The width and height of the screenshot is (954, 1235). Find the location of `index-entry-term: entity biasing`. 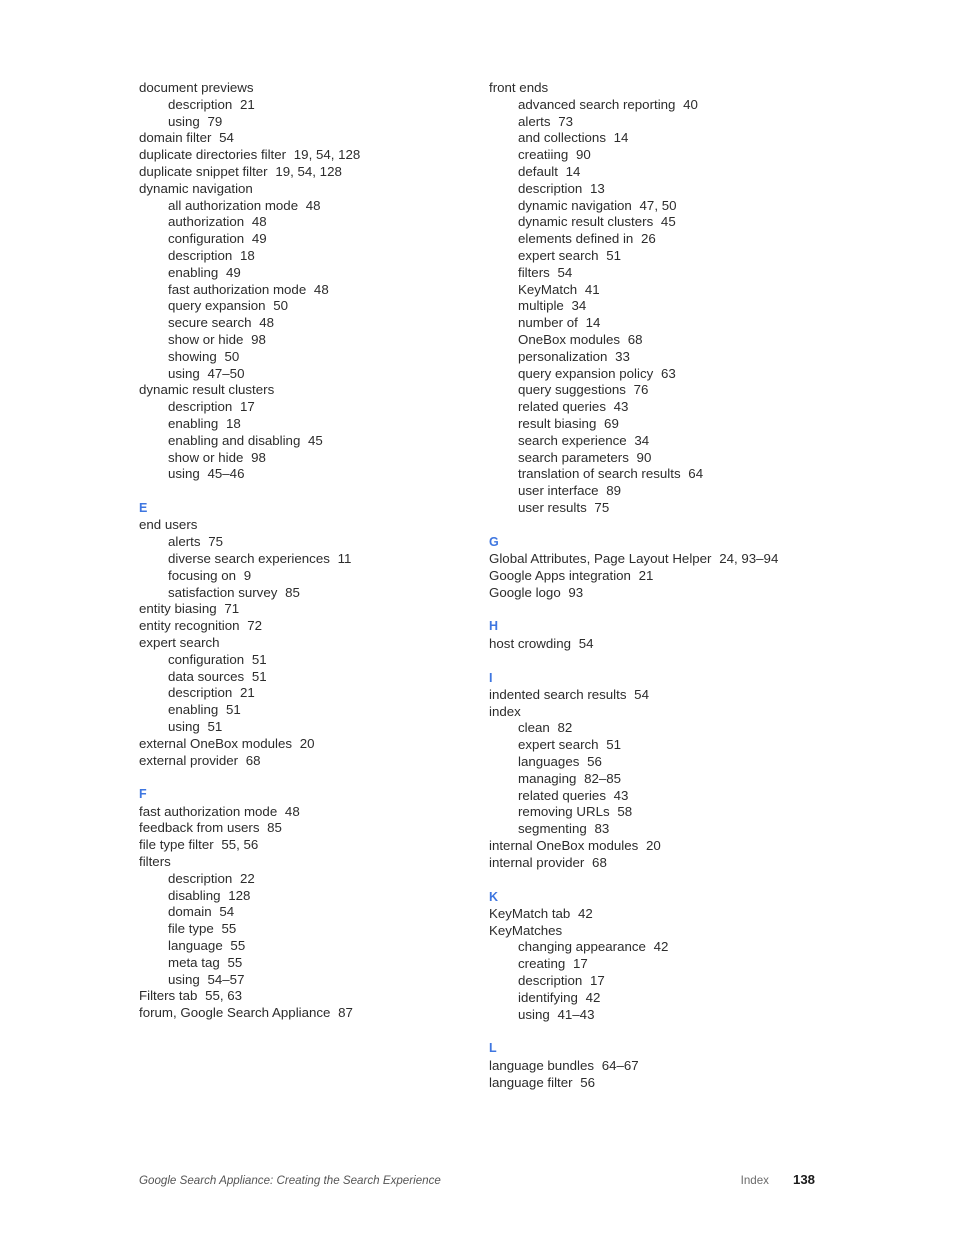

index-entry-term: entity biasing is located at coordinates (178, 609).